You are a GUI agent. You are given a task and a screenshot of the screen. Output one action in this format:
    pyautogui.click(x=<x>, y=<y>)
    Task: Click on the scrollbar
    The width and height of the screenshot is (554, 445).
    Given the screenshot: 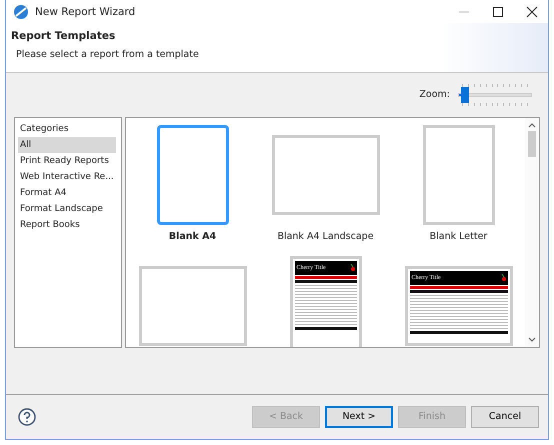 What is the action you would take?
    pyautogui.click(x=532, y=232)
    